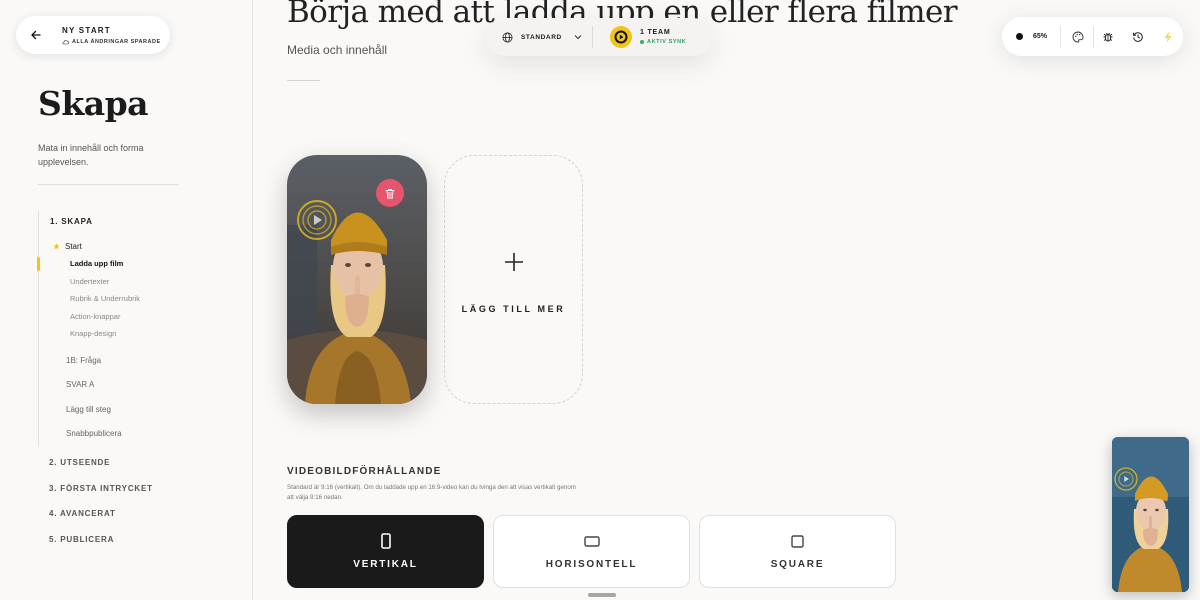  What do you see at coordinates (138, 463) in the screenshot?
I see `nav-section-utseende: 2. UTSEENDE` at bounding box center [138, 463].